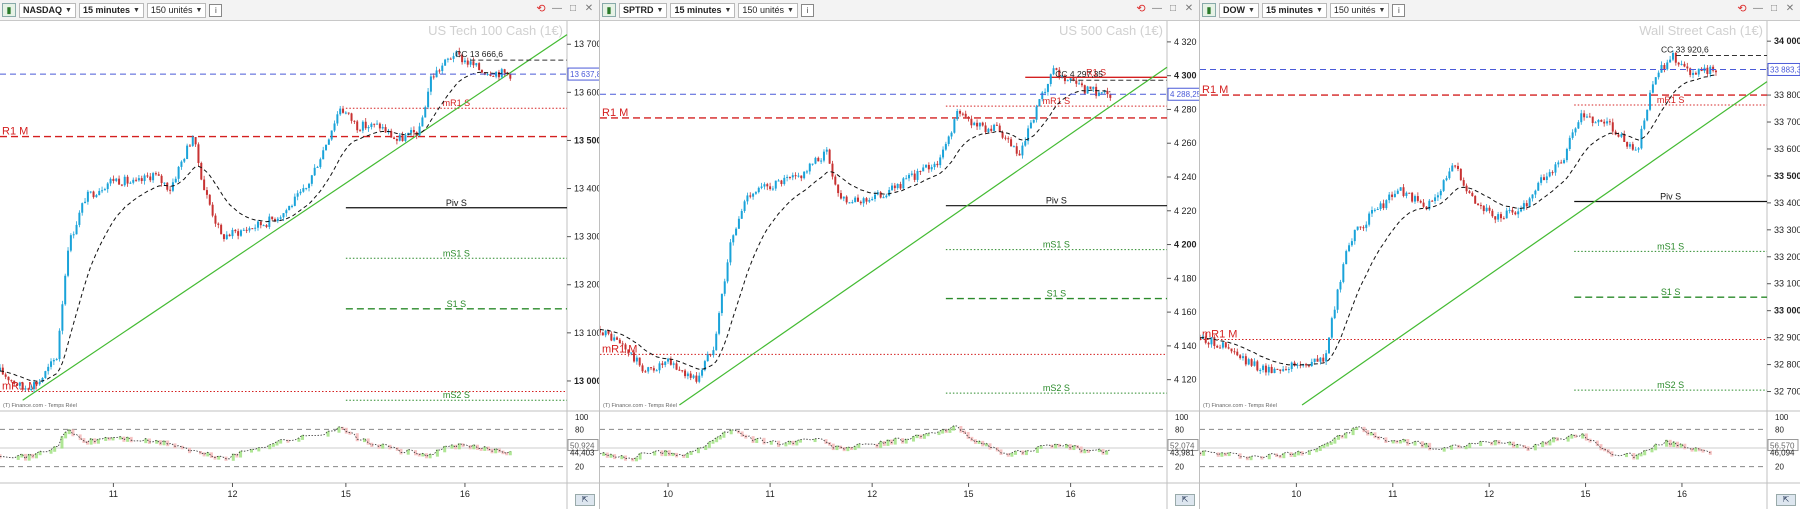 The width and height of the screenshot is (1800, 509). Describe the element at coordinates (1182, 417) in the screenshot. I see `osc-tick-label: 100` at that location.